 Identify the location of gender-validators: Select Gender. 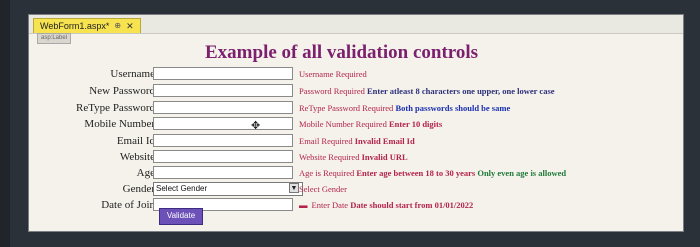
(323, 189).